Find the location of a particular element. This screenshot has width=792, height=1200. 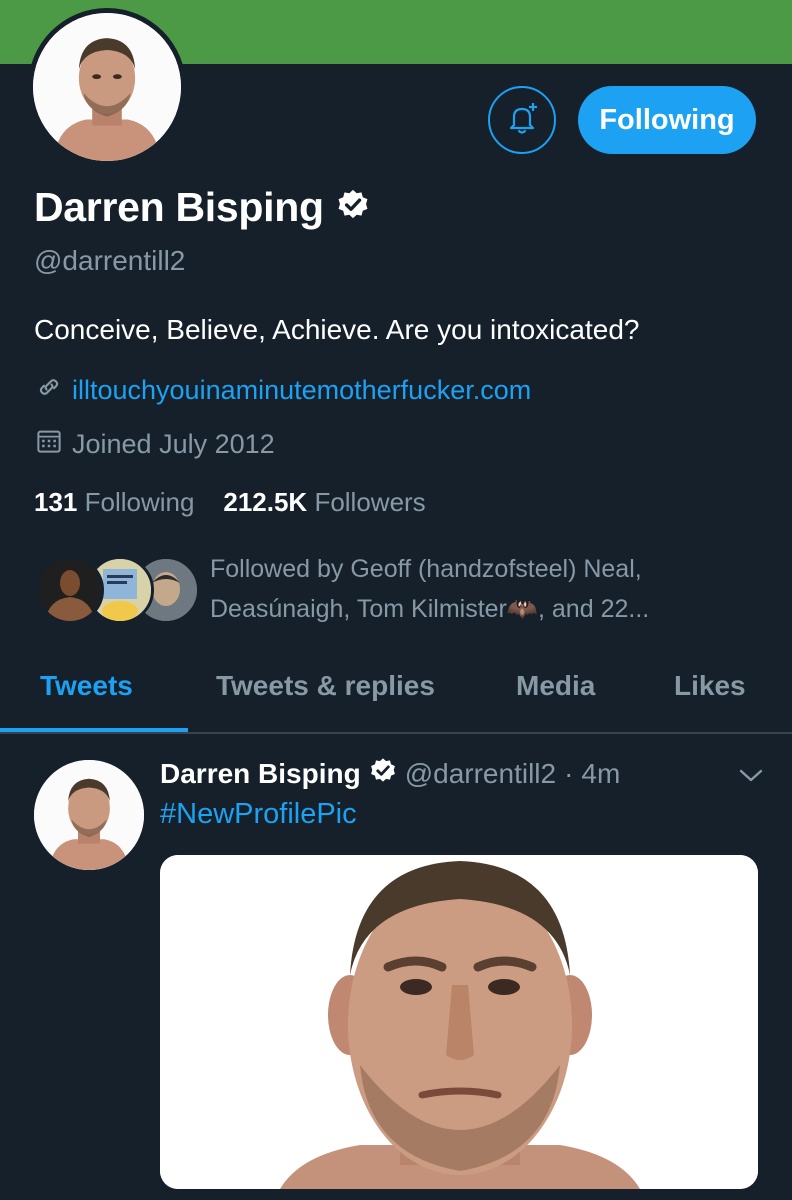

link-icon is located at coordinates (49, 390).